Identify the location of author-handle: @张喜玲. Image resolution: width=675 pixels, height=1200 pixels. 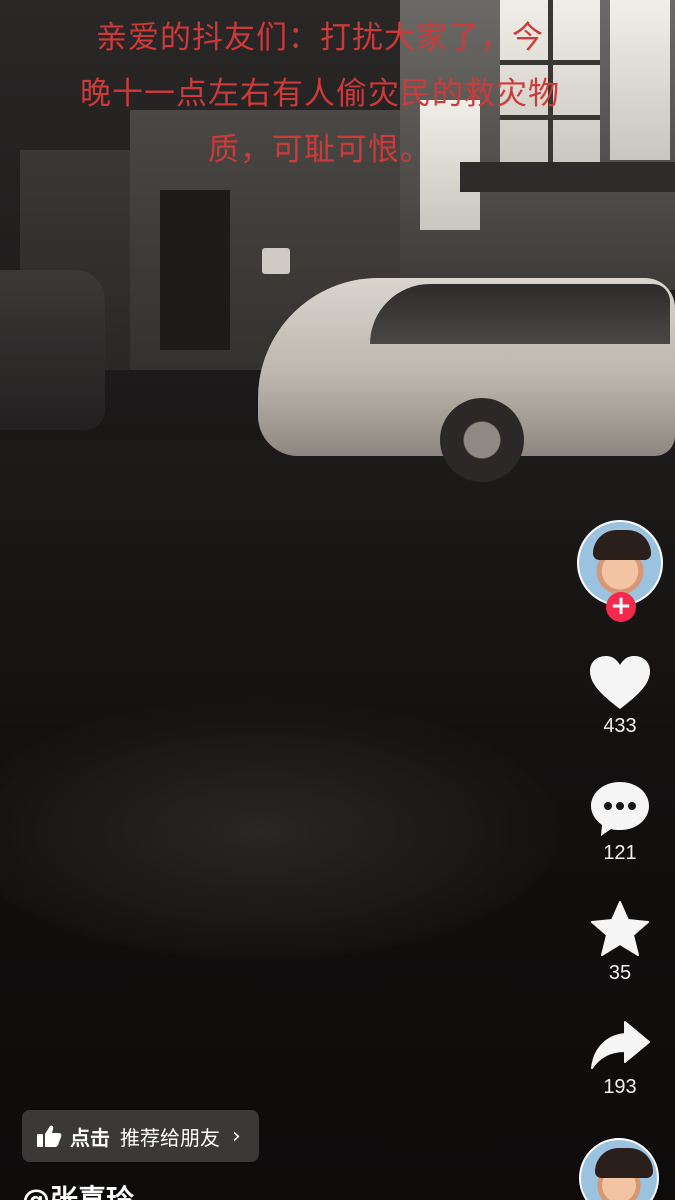
(78, 1189).